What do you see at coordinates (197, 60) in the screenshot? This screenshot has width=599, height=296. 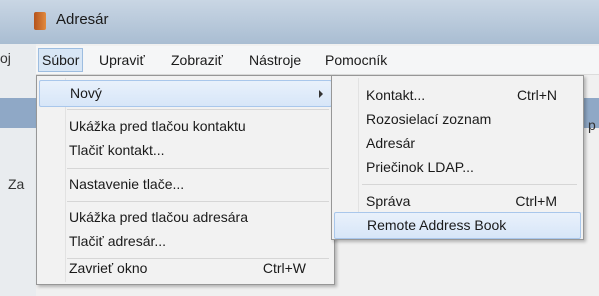 I see `menu-zobrazit: Zobraziť` at bounding box center [197, 60].